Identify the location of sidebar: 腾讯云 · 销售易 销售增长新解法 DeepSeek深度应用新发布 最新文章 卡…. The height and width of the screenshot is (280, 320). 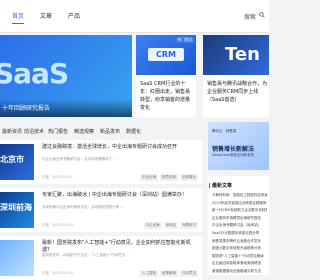
(238, 198).